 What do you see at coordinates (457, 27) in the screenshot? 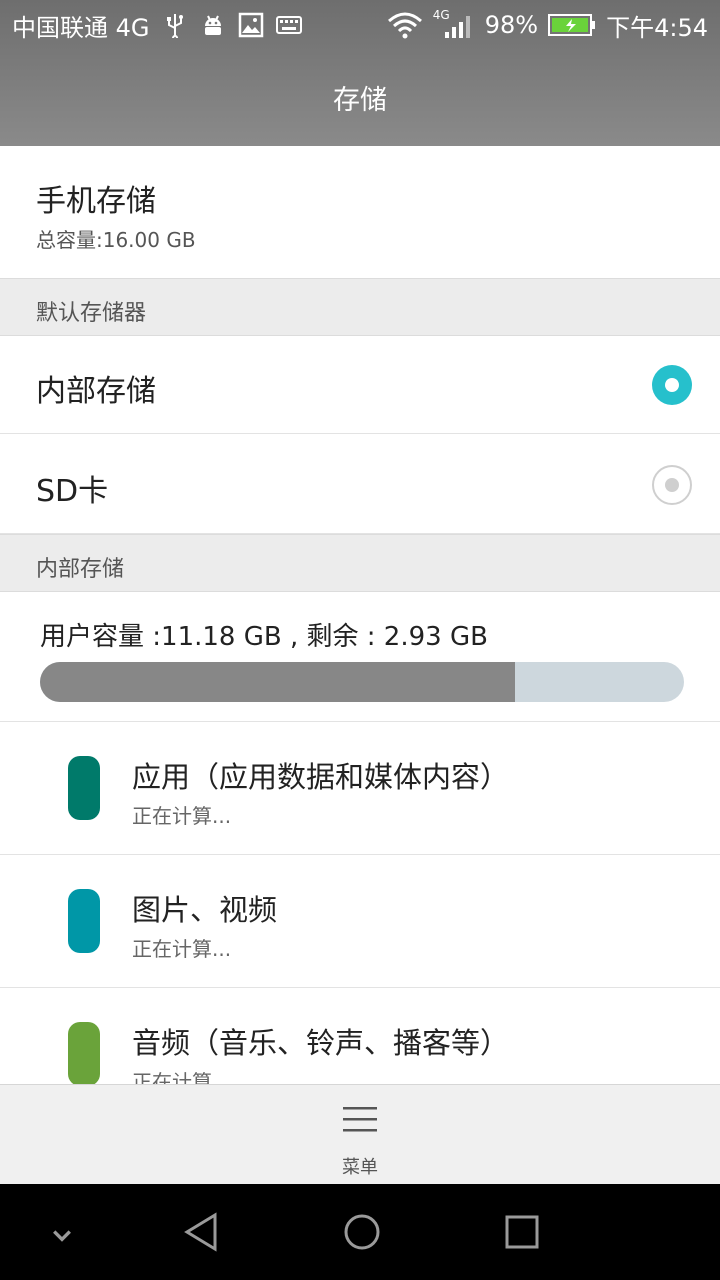
I see `signal-icon` at bounding box center [457, 27].